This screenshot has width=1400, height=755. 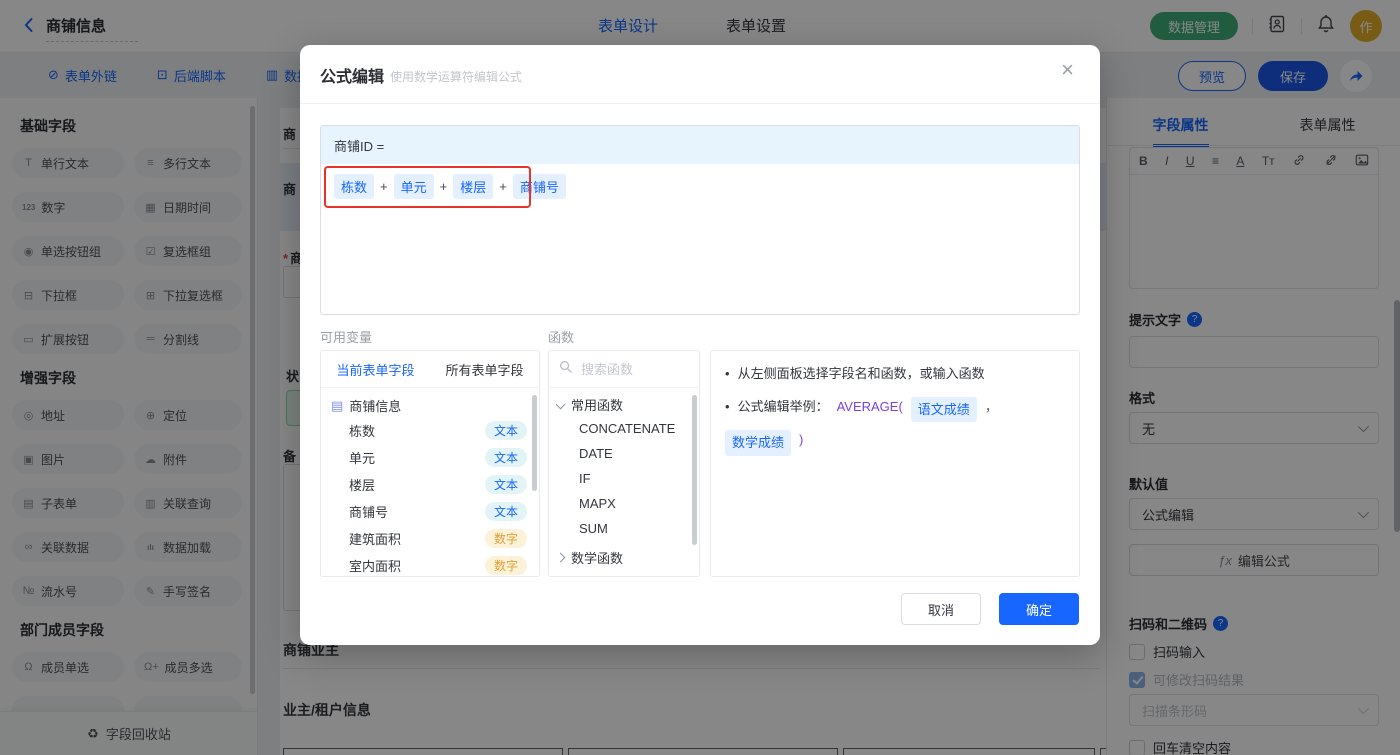 What do you see at coordinates (1039, 609) in the screenshot?
I see `confirm-button: 确定` at bounding box center [1039, 609].